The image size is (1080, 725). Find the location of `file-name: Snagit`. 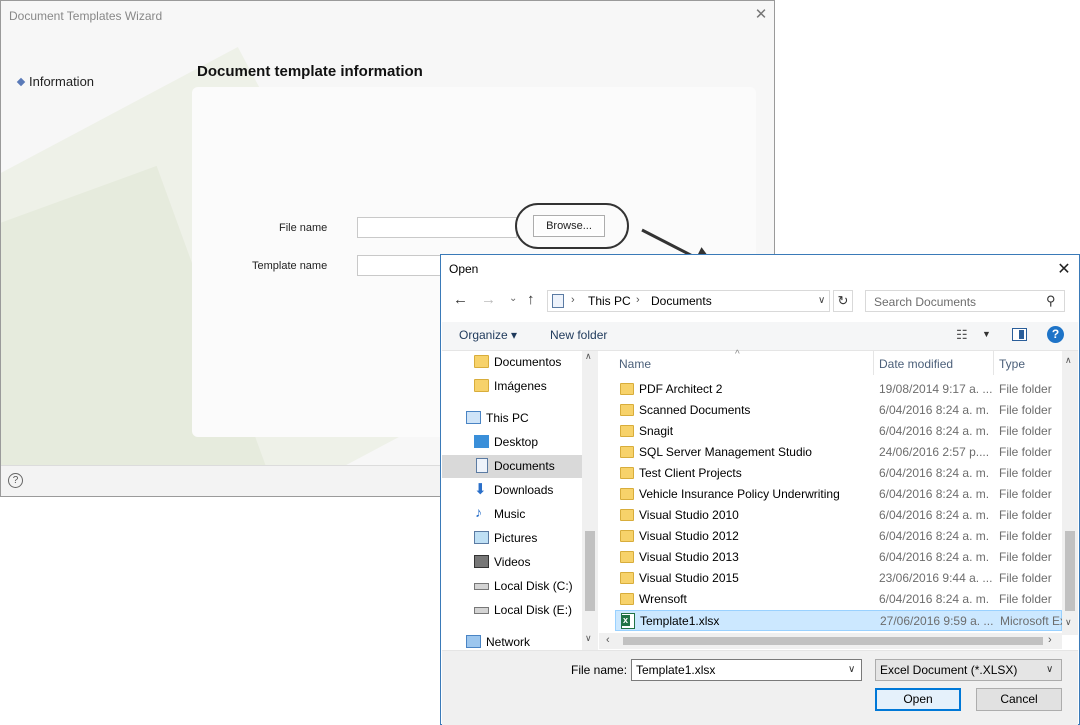

file-name: Snagit is located at coordinates (656, 431).